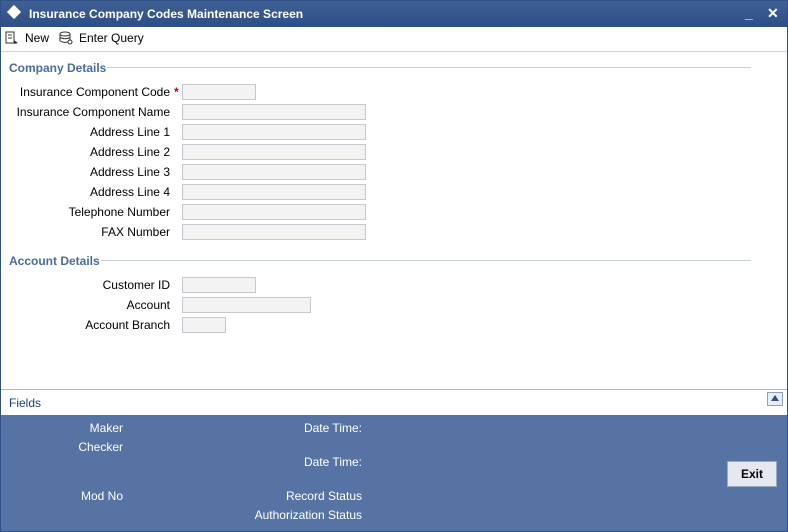 Image resolution: width=788 pixels, height=532 pixels. What do you see at coordinates (752, 474) in the screenshot?
I see `exit-button: Exit` at bounding box center [752, 474].